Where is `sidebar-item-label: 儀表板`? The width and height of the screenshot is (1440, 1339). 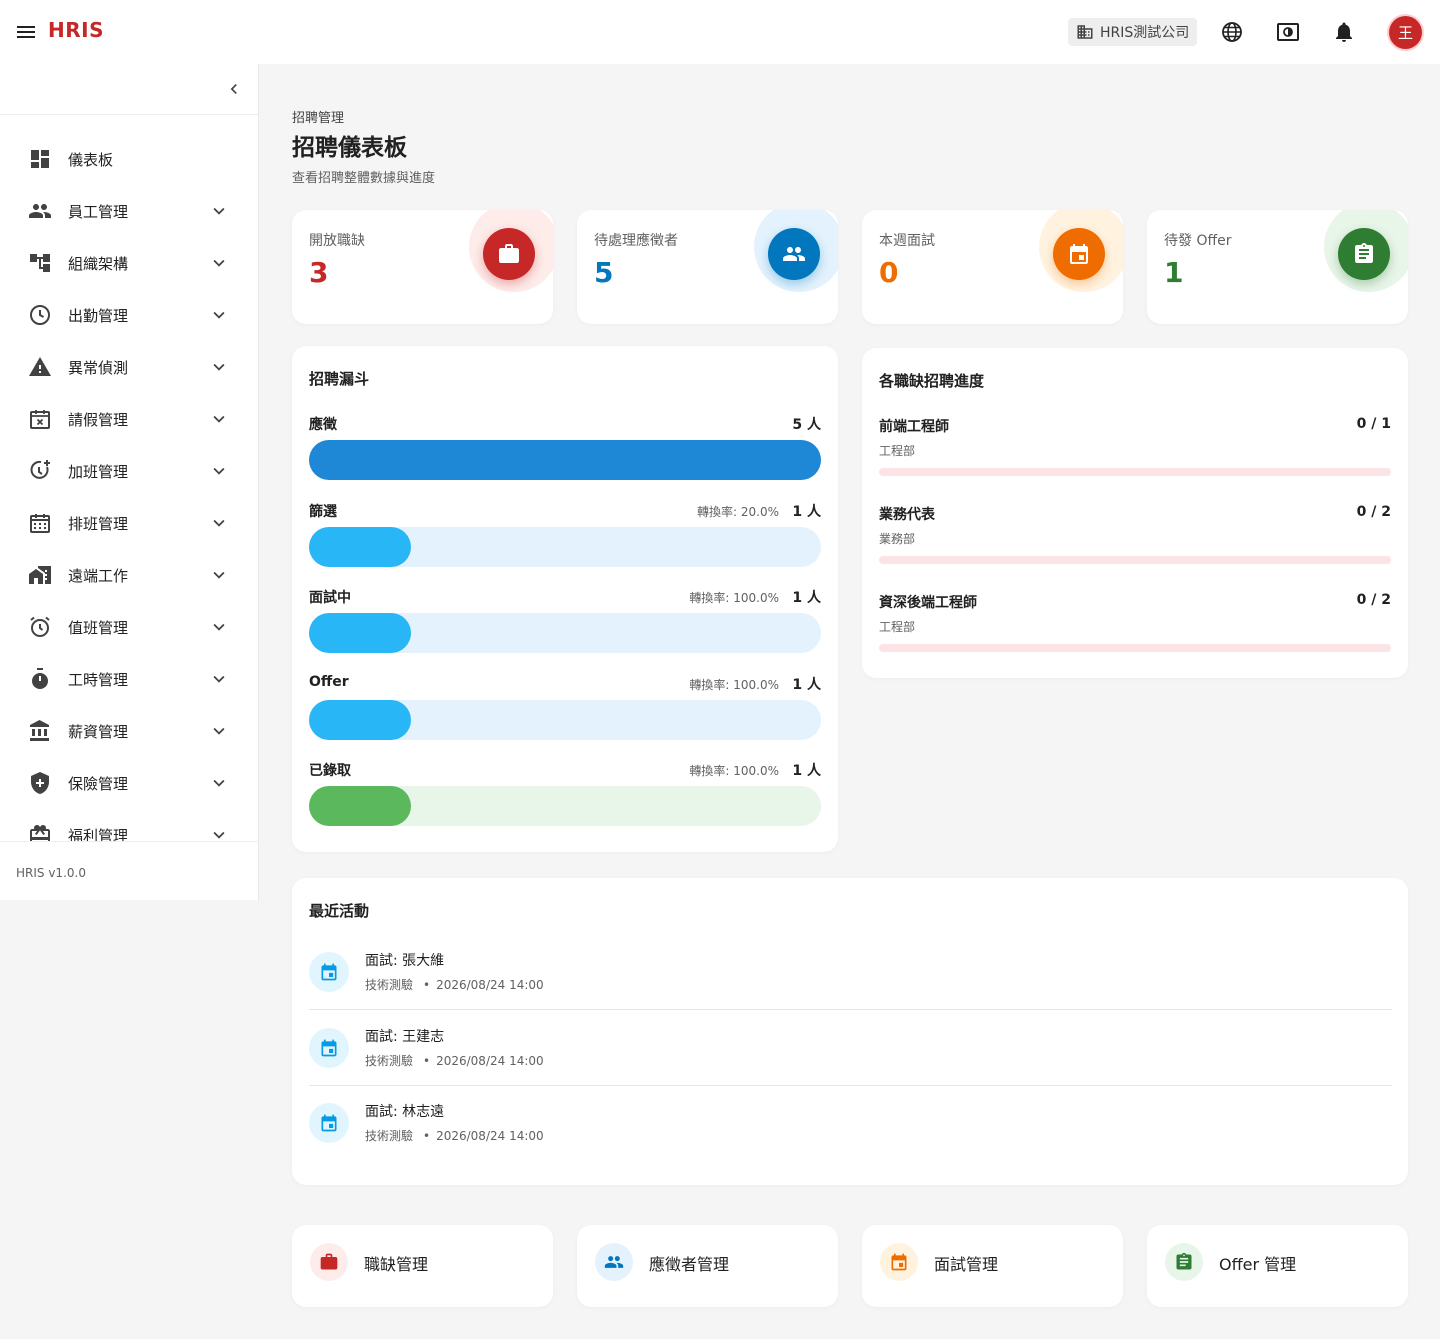 sidebar-item-label: 儀表板 is located at coordinates (91, 159).